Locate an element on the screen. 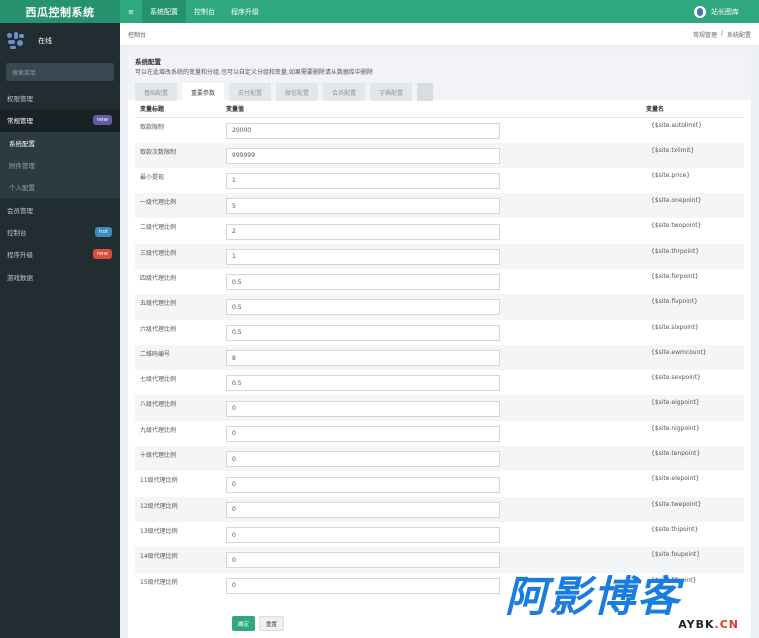 The height and width of the screenshot is (638, 759). table-row: 最小提现 1 {$site.price} is located at coordinates (439, 180).